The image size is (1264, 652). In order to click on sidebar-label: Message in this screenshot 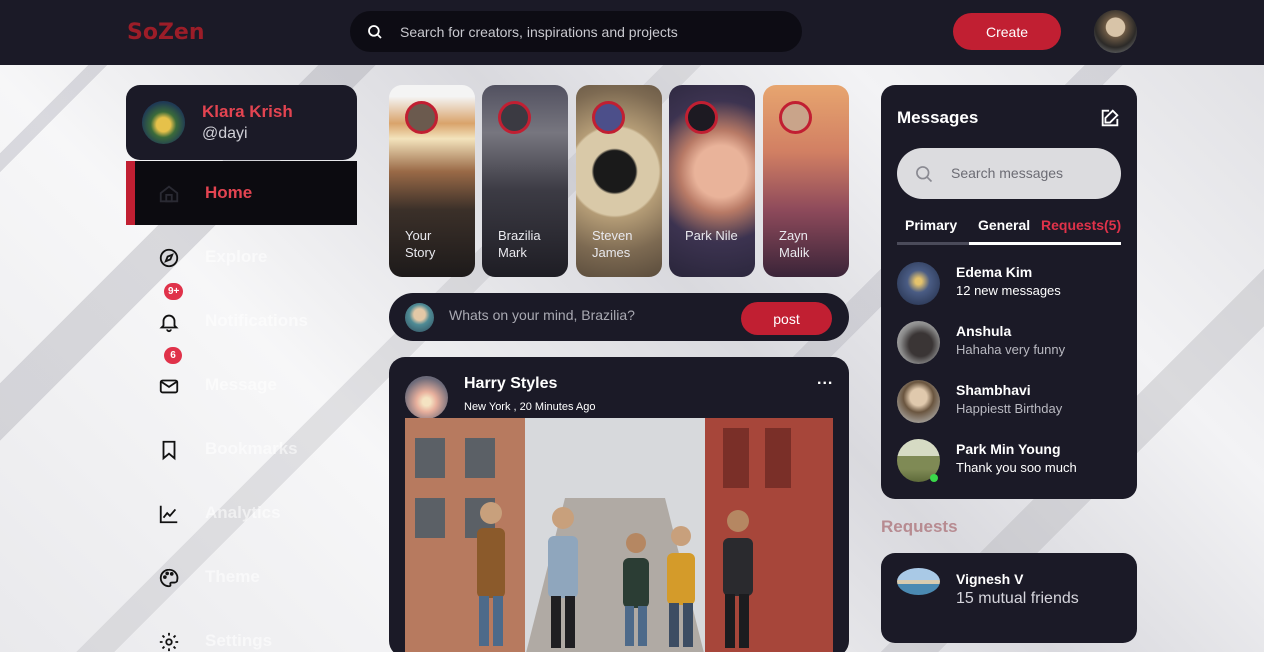, I will do `click(241, 384)`.